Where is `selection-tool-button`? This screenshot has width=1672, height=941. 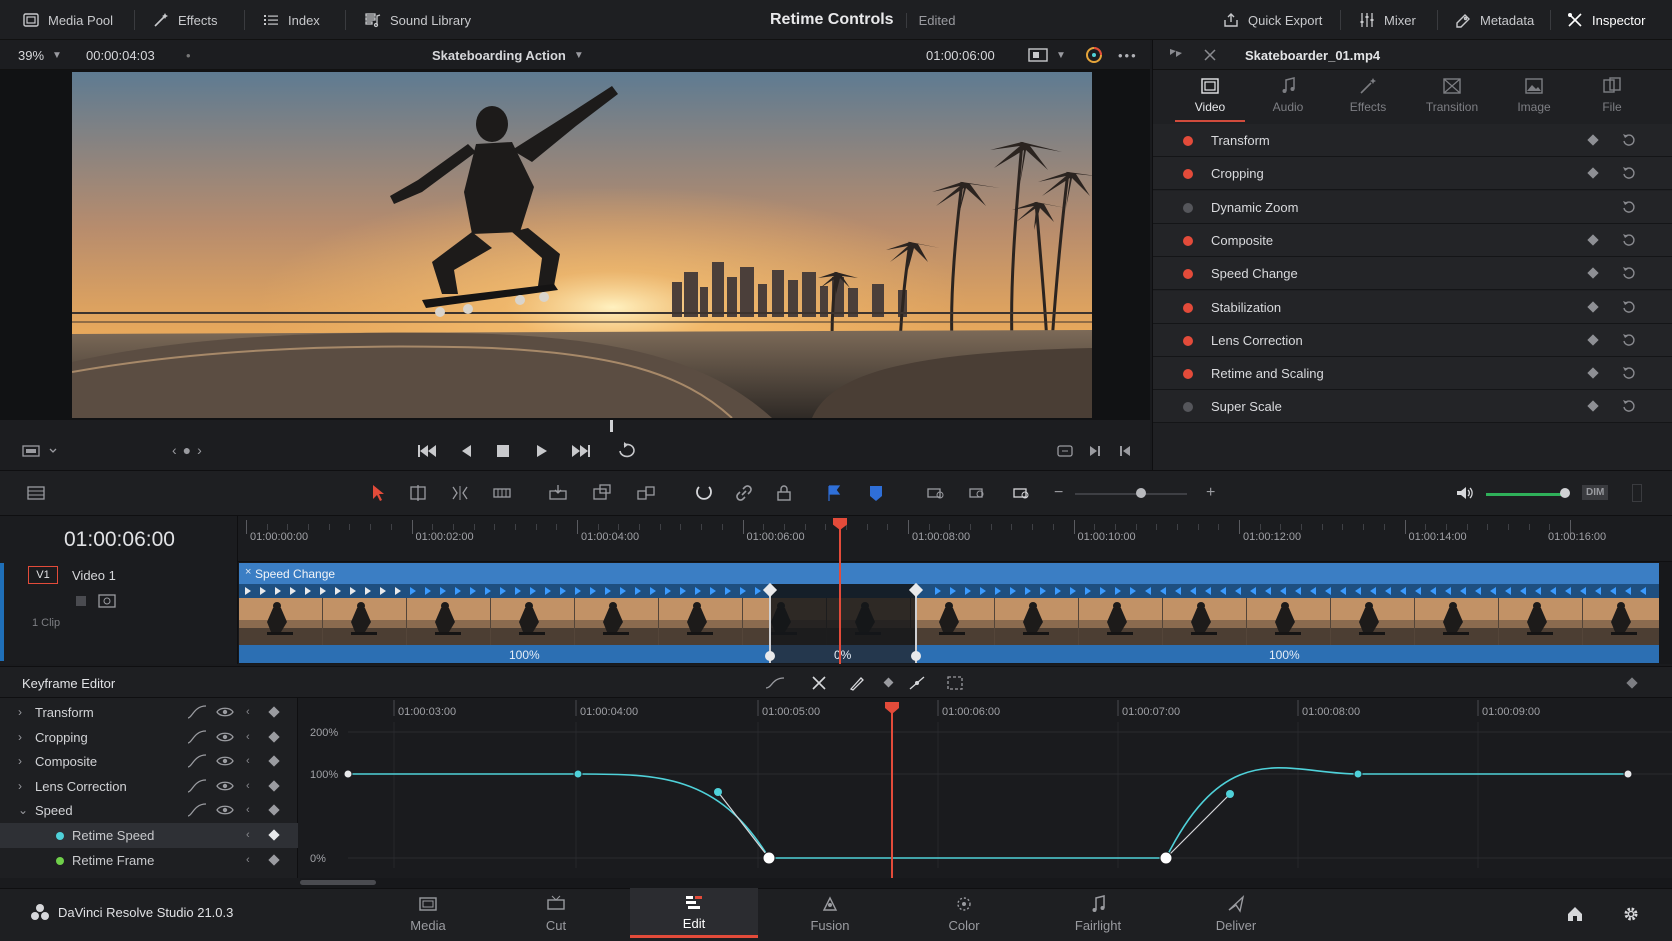
selection-tool-button is located at coordinates (378, 493).